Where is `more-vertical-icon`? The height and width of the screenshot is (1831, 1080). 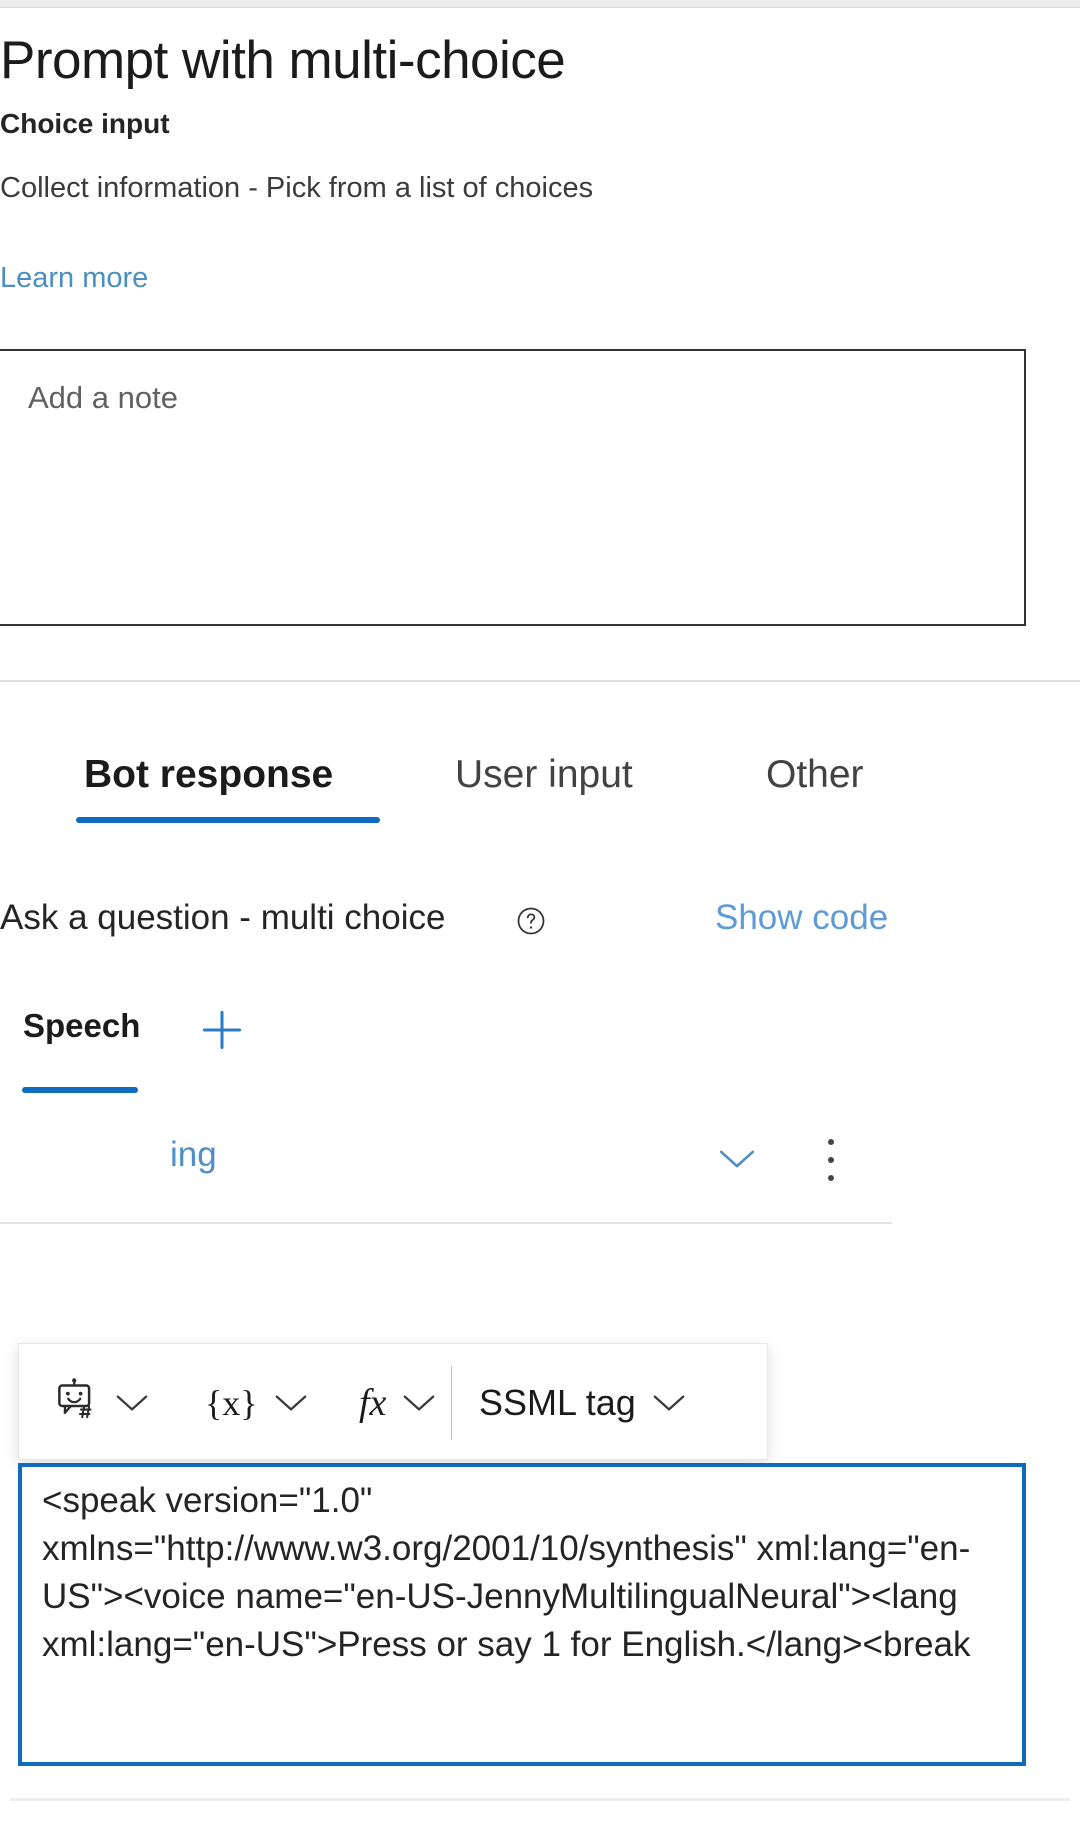
more-vertical-icon is located at coordinates (831, 1162).